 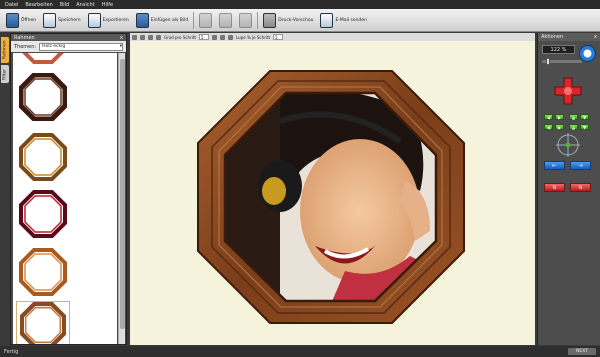 I want to click on redo-button, so click(x=245, y=20).